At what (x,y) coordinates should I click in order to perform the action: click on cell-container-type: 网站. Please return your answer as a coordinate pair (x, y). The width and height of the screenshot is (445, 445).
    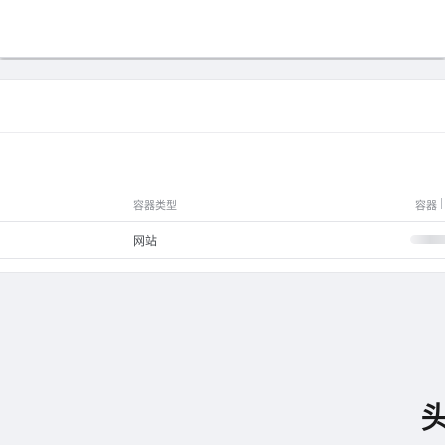
    Looking at the image, I should click on (145, 241).